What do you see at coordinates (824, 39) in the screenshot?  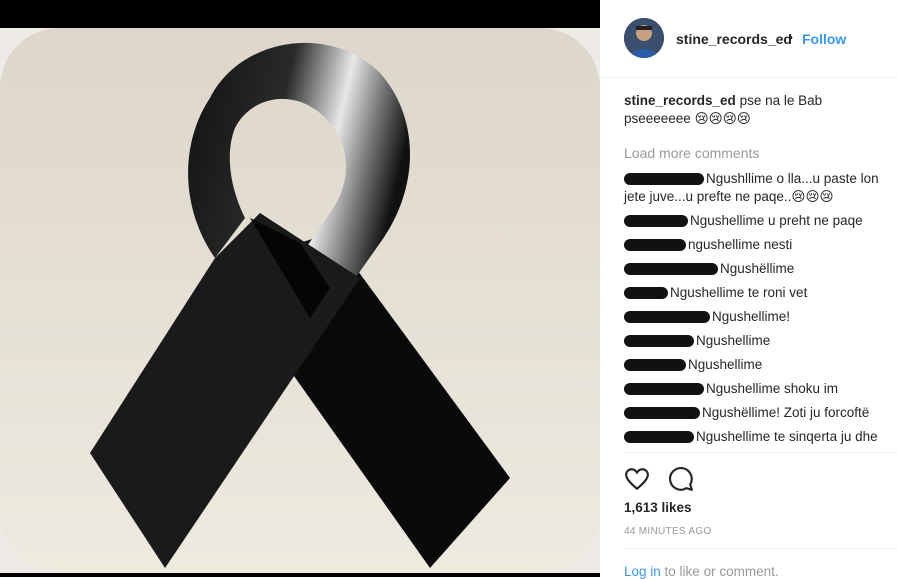 I see `follow-button: Follow` at bounding box center [824, 39].